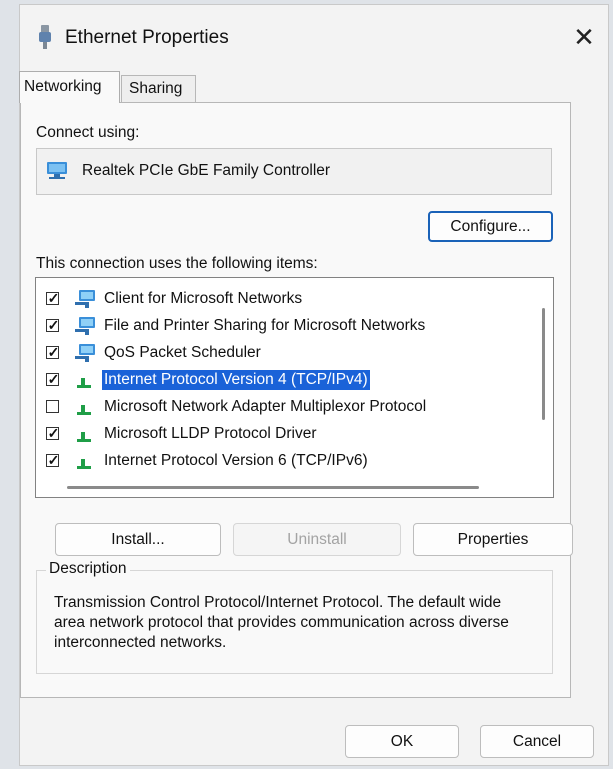 Image resolution: width=613 pixels, height=769 pixels. What do you see at coordinates (206, 170) in the screenshot?
I see `adapter-name: Realtek PCIe GbE Family Controller` at bounding box center [206, 170].